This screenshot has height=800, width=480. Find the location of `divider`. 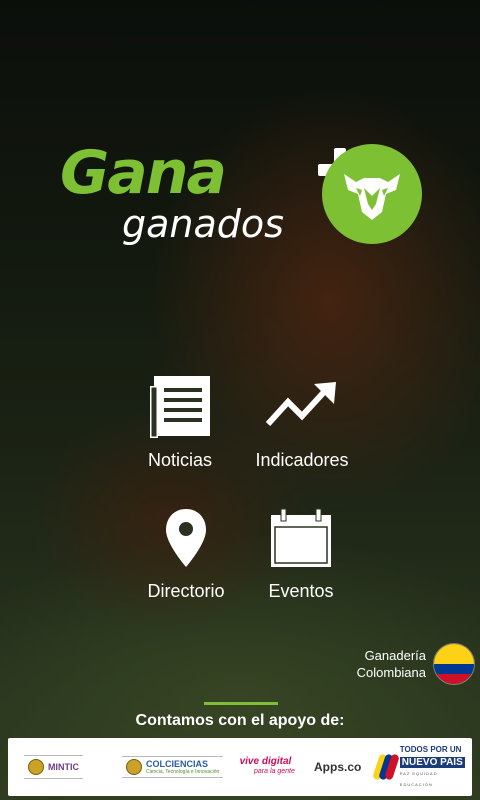

divider is located at coordinates (241, 703).